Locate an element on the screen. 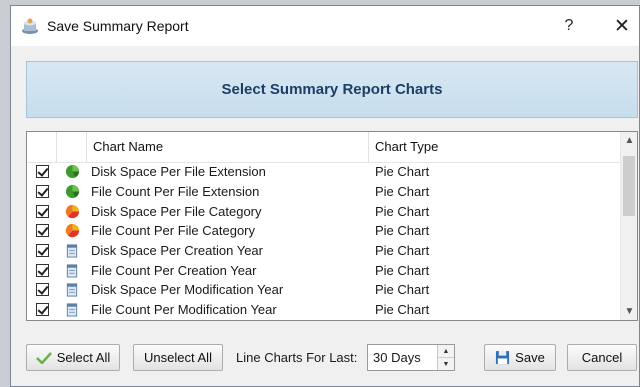  chart-name: Disk Space Per Creation Year is located at coordinates (177, 251).